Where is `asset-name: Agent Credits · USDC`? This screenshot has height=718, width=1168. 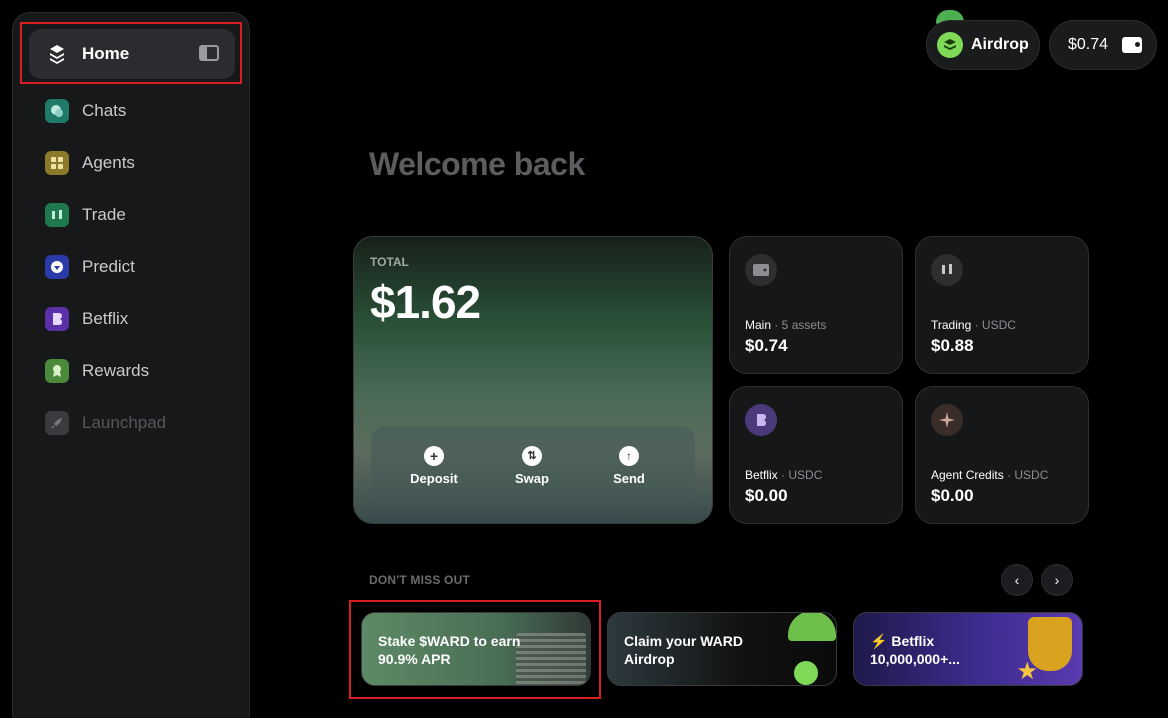 asset-name: Agent Credits · USDC is located at coordinates (990, 475).